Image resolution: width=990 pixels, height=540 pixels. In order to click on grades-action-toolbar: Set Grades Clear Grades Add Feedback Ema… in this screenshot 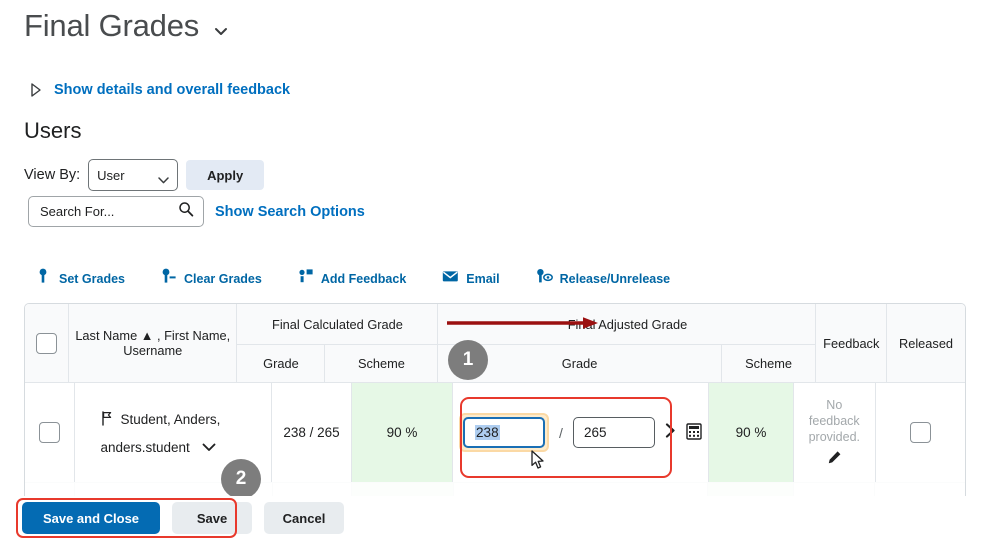, I will do `click(354, 278)`.